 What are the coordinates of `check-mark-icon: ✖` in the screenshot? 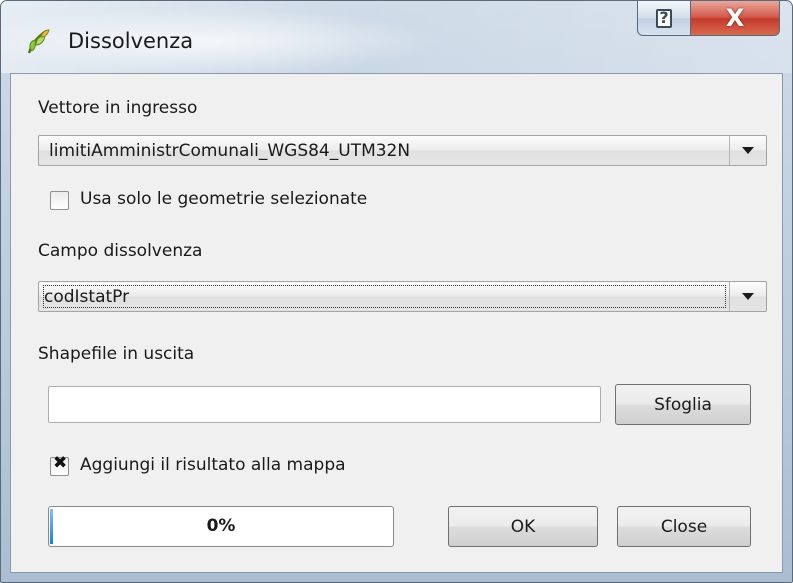 It's located at (60, 463).